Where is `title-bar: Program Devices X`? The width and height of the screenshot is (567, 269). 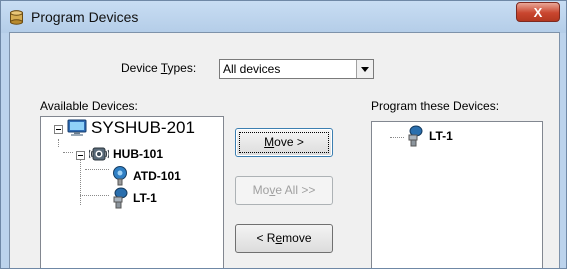 title-bar: Program Devices X is located at coordinates (283, 17).